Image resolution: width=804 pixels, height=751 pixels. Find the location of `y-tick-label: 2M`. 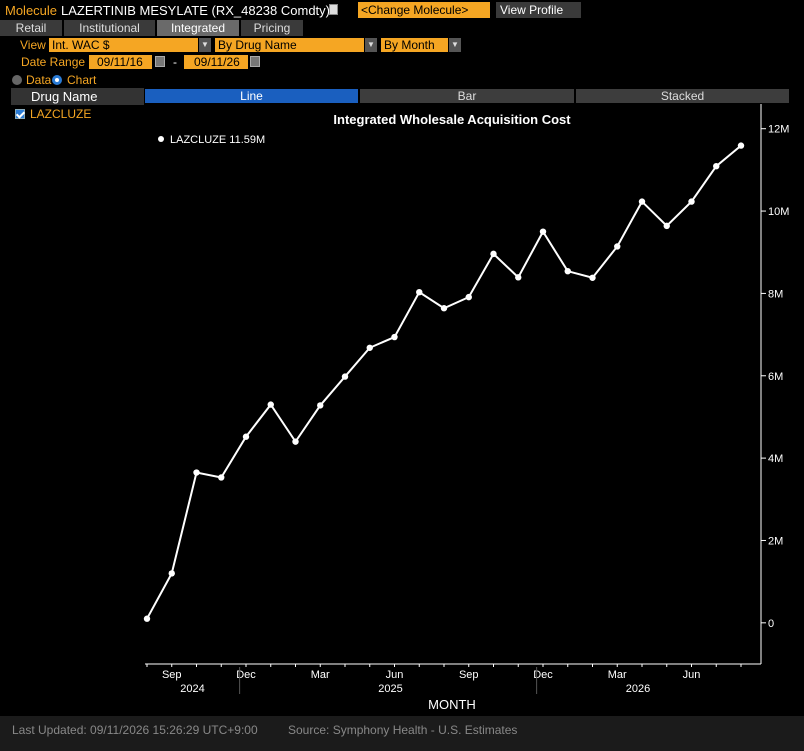

y-tick-label: 2M is located at coordinates (775, 541).